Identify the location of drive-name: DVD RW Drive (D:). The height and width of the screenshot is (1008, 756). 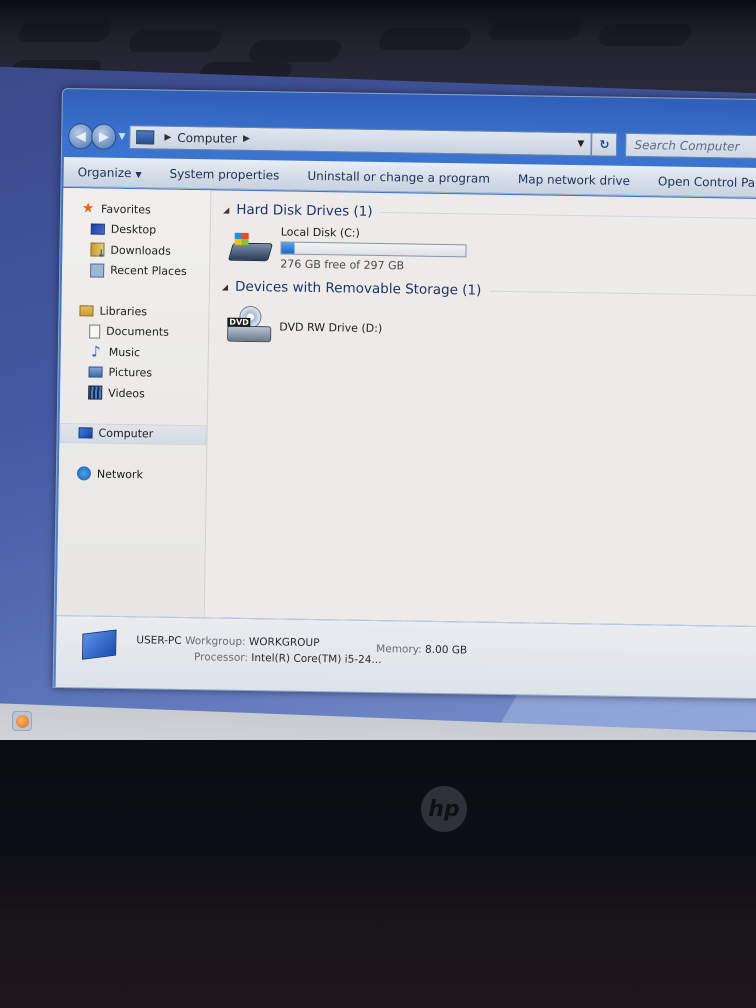
(331, 328).